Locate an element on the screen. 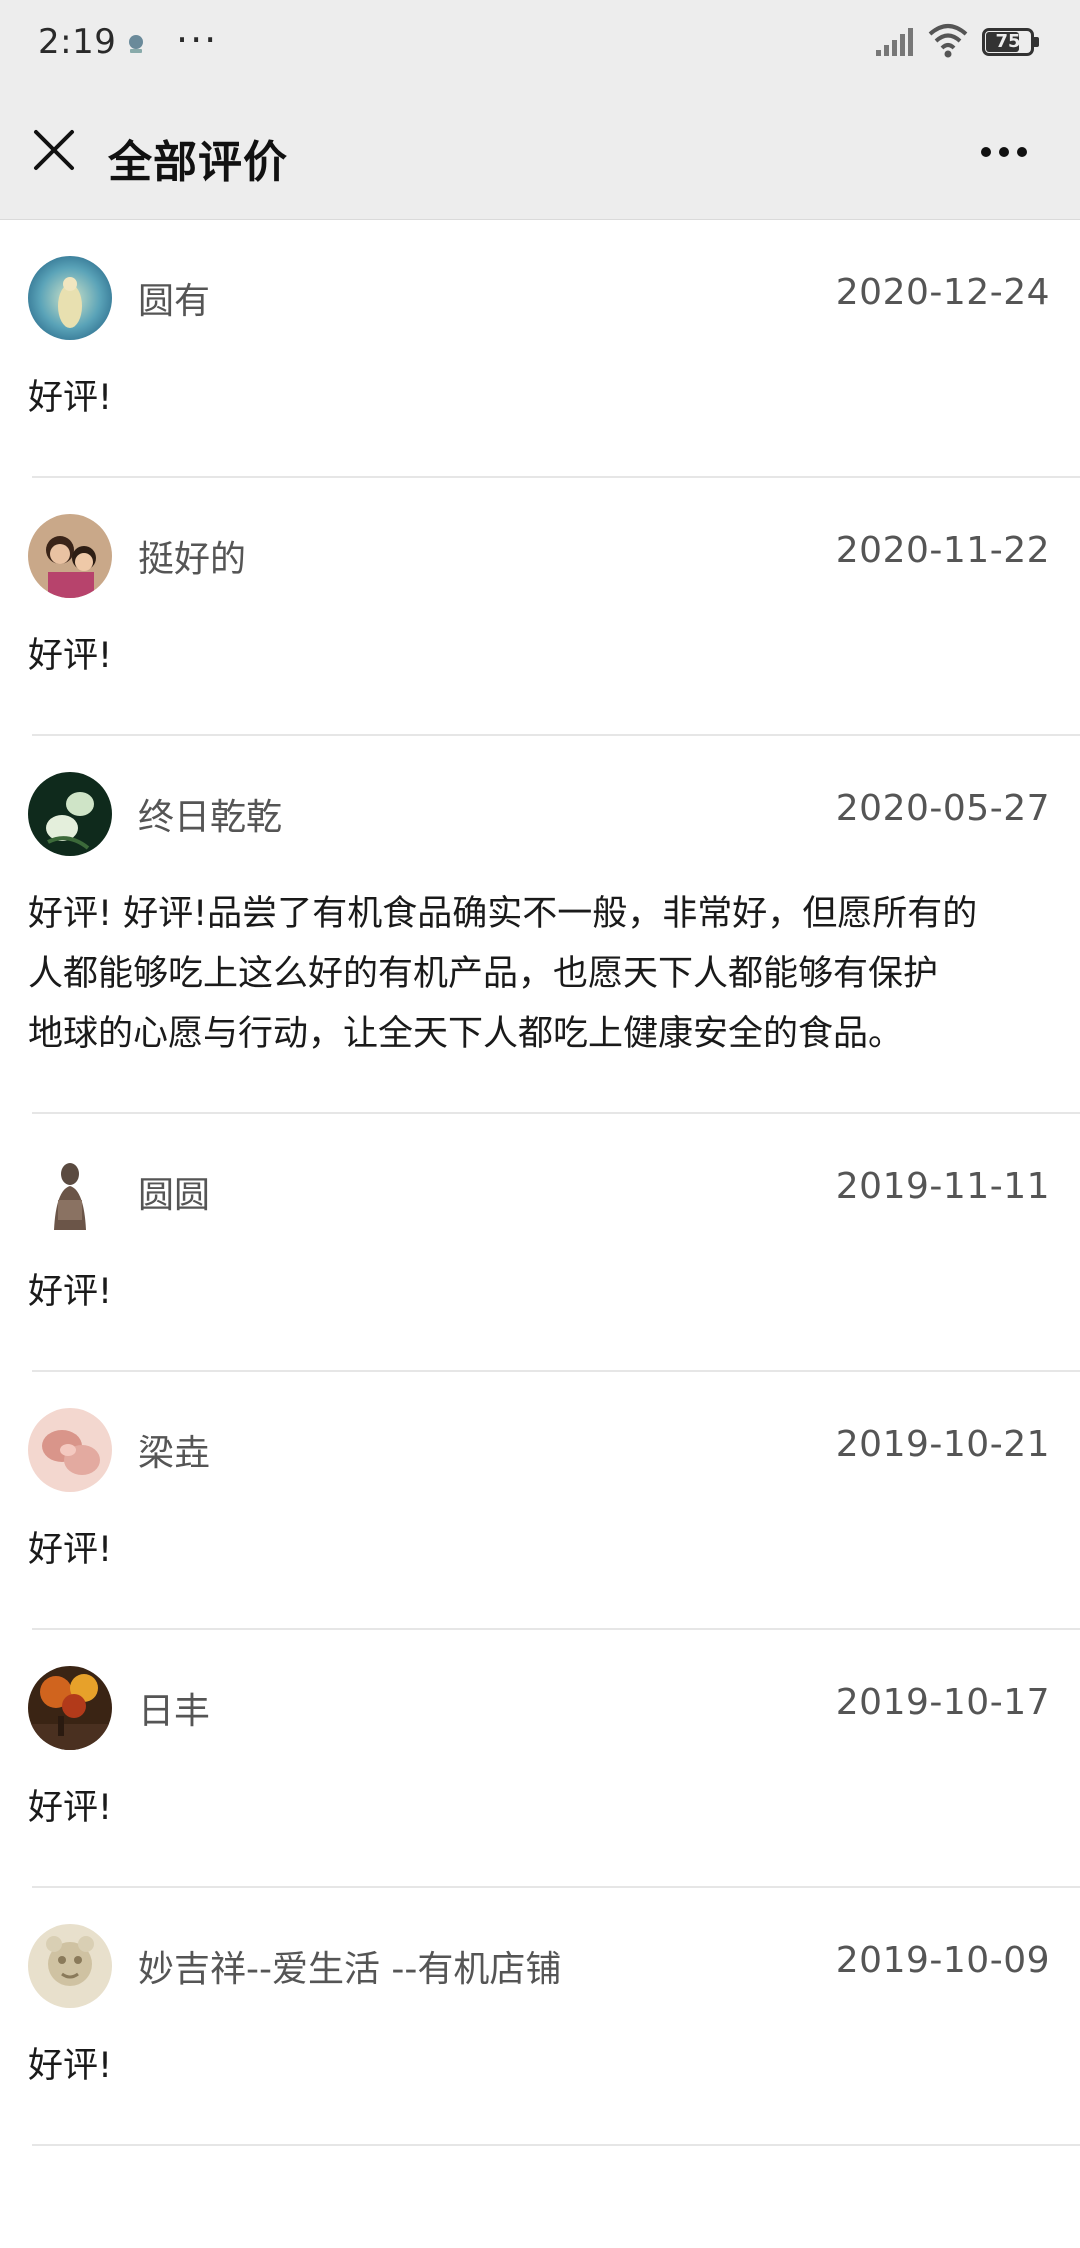 This screenshot has height=2248, width=1080. signal-icon is located at coordinates (894, 42).